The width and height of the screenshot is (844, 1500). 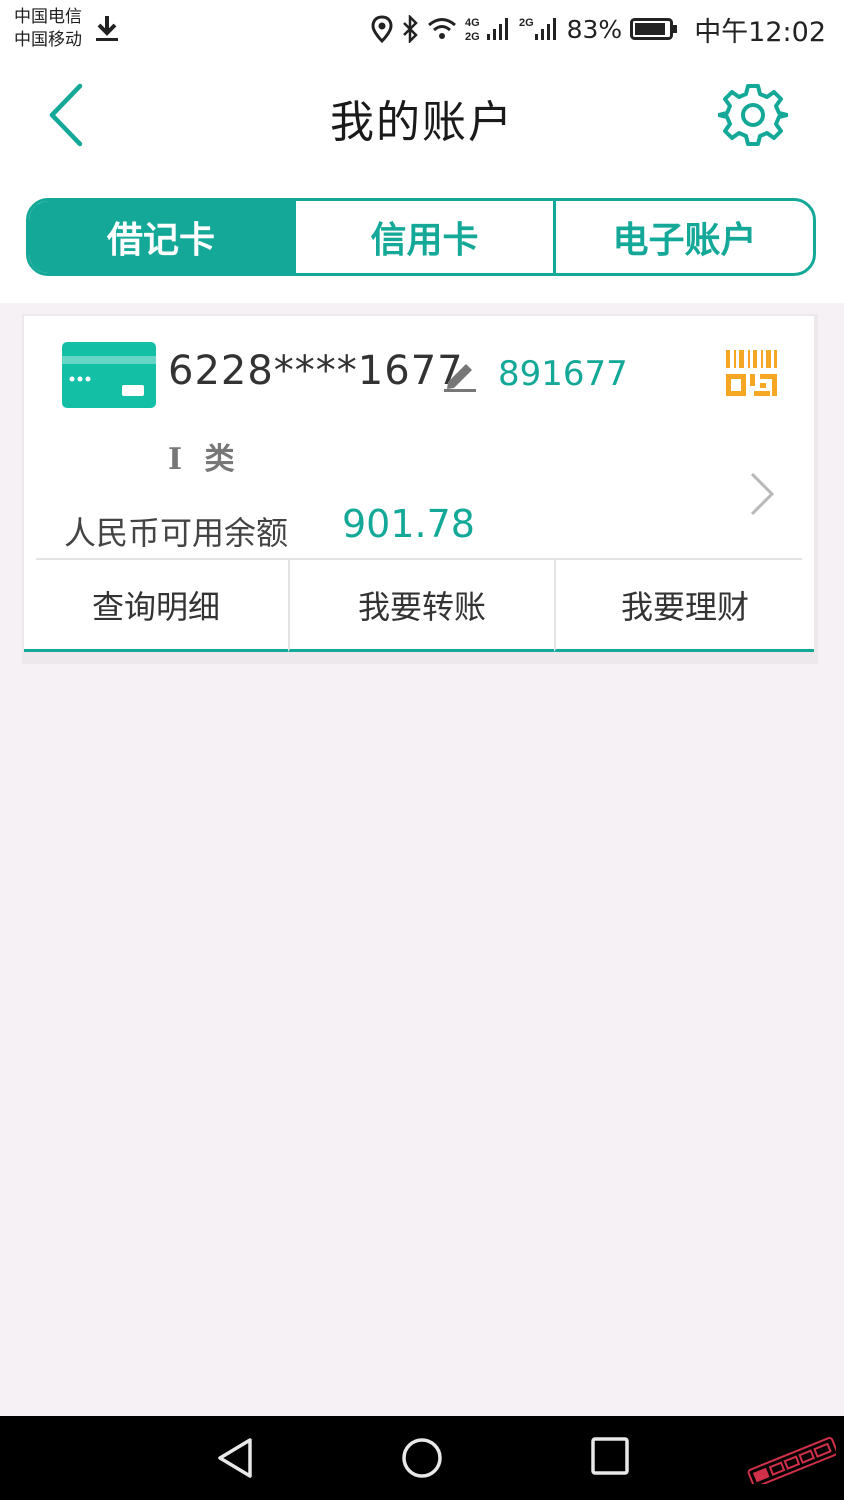 I want to click on bluetooth-icon, so click(x=410, y=29).